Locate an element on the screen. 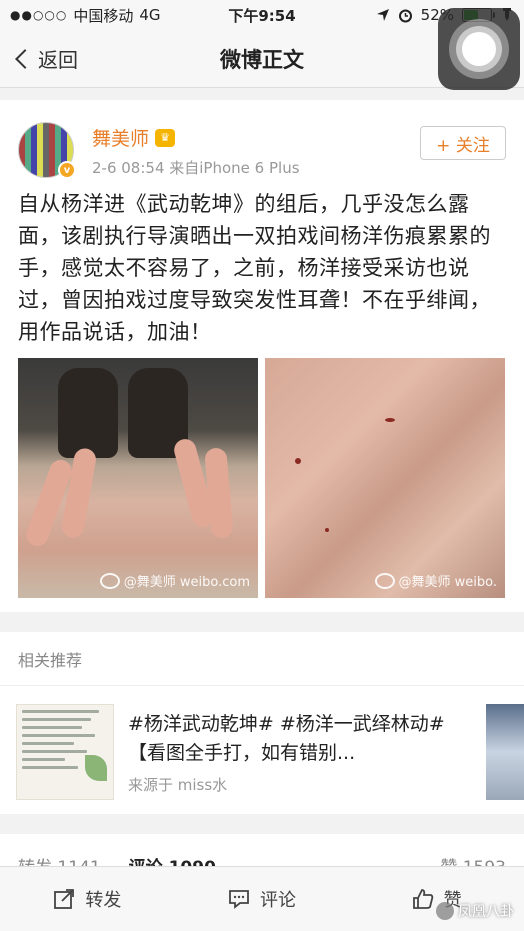  assistive-ring-outer is located at coordinates (479, 49).